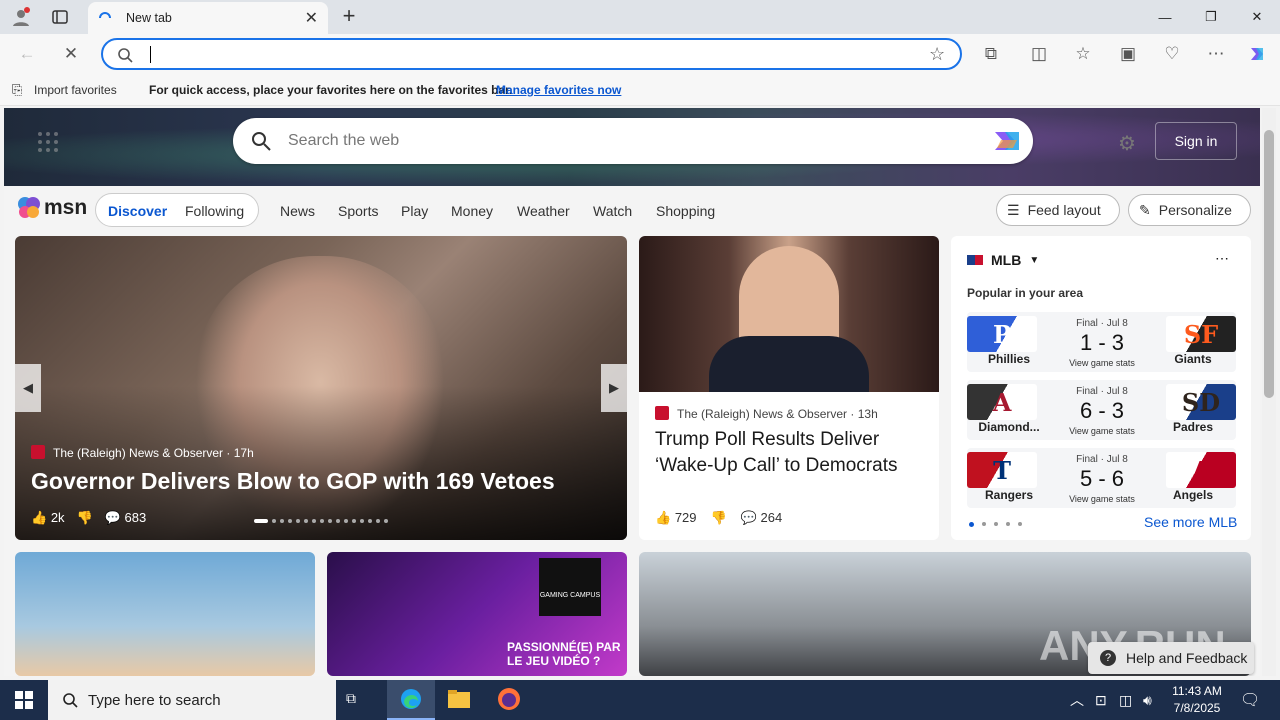 Image resolution: width=1280 pixels, height=720 pixels. I want to click on msn-butterfly-icon, so click(29, 207).